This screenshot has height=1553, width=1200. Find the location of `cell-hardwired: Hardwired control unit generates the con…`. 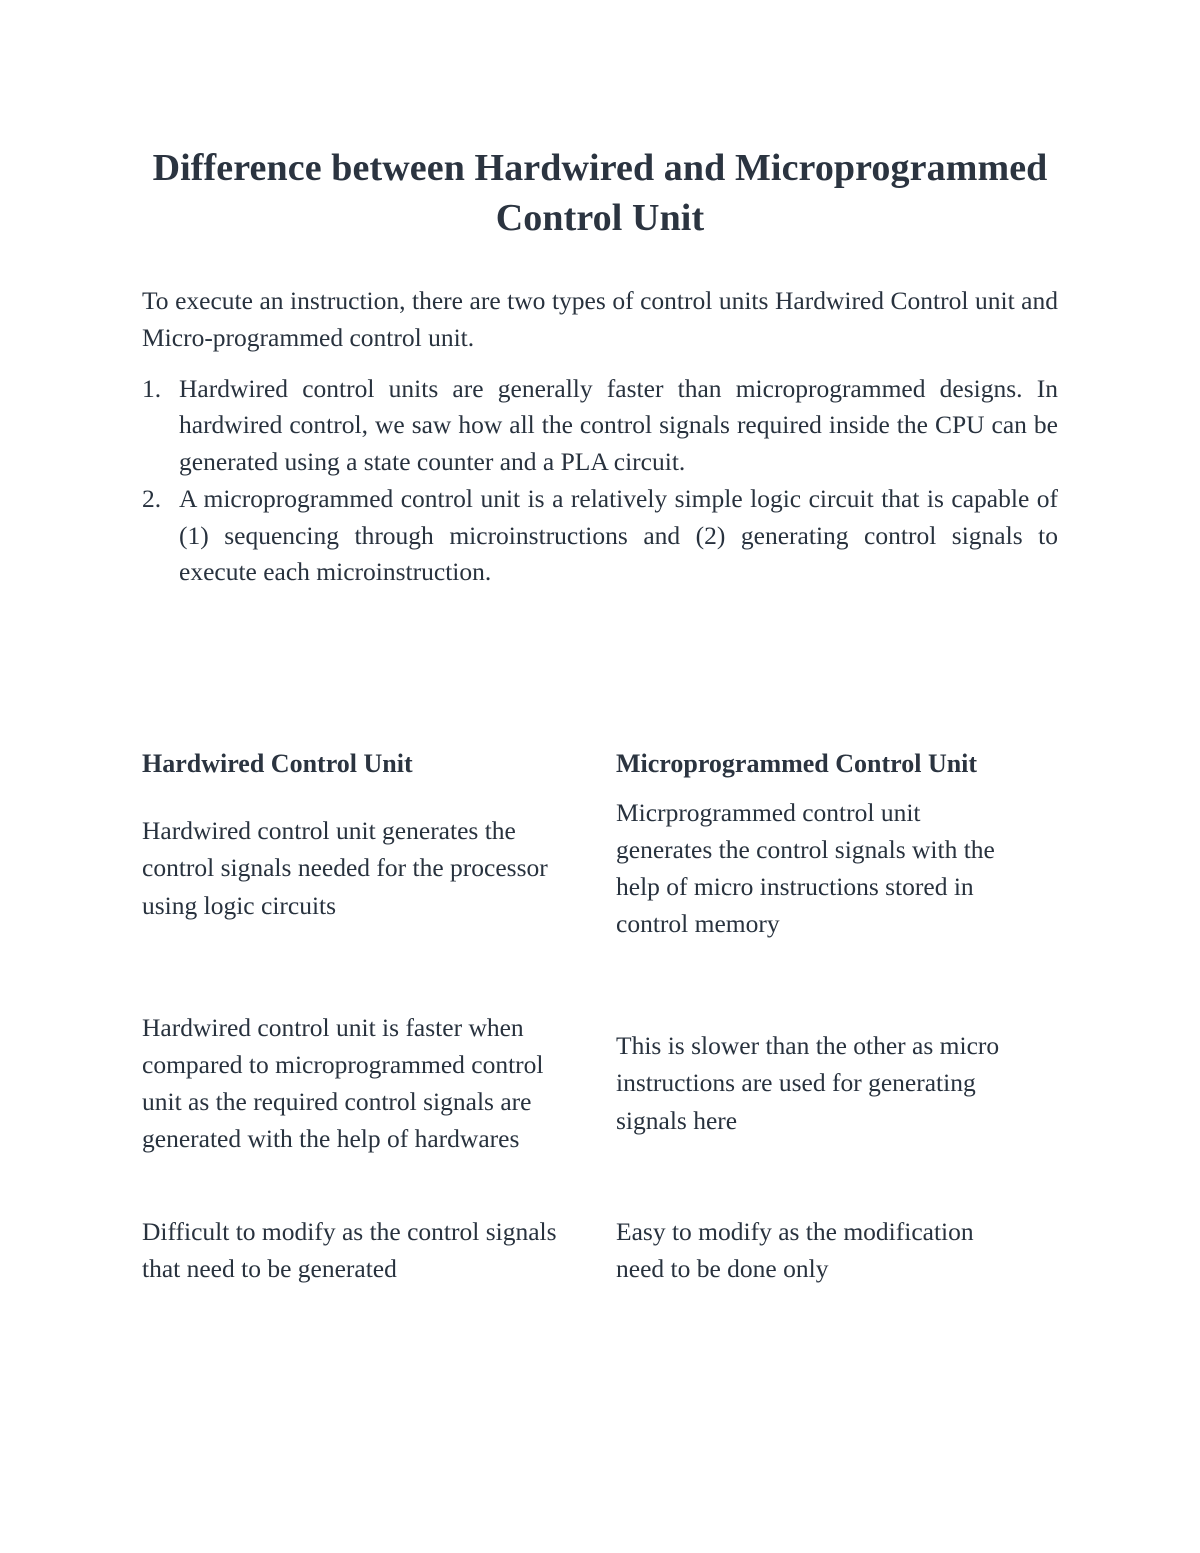

cell-hardwired: Hardwired control unit generates the con… is located at coordinates (345, 868).